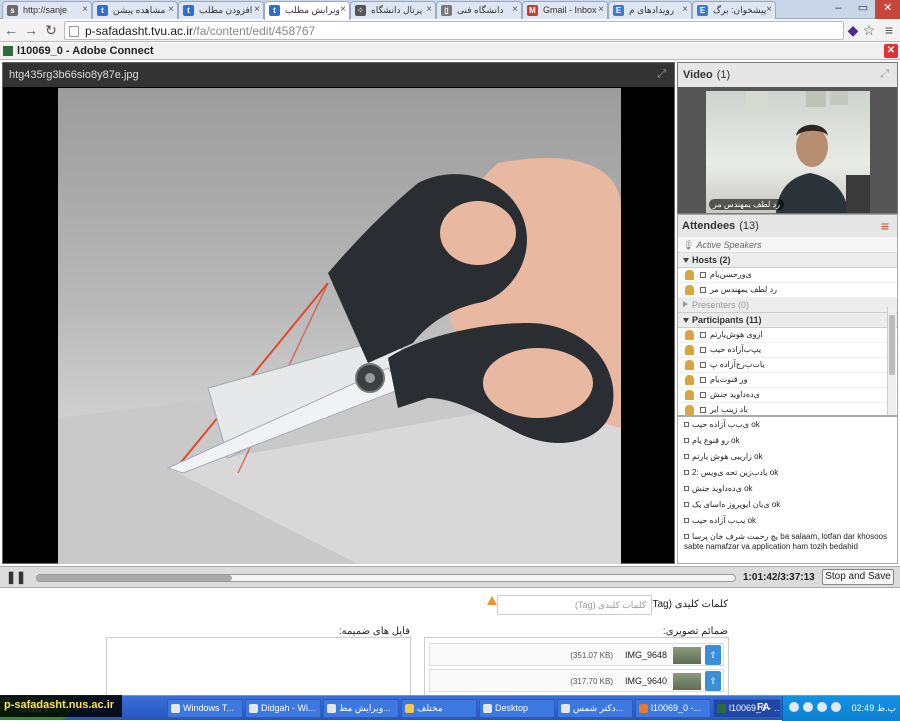  Describe the element at coordinates (258, 667) in the screenshot. I see `file-attachments-box` at that location.